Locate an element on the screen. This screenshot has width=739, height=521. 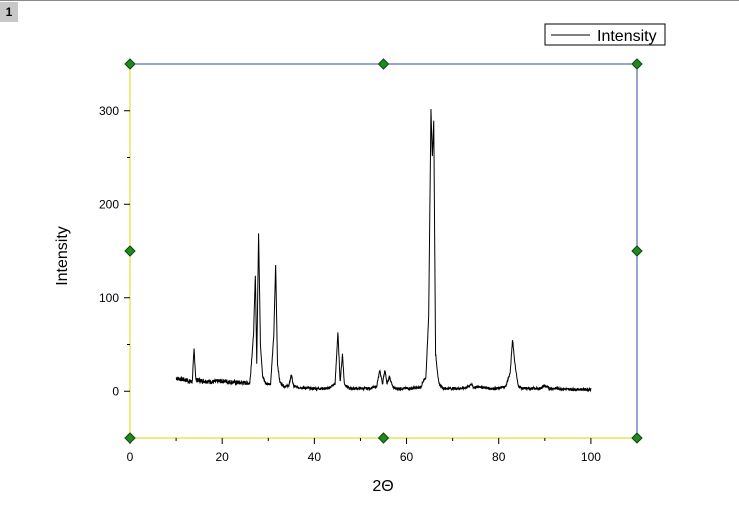
y-axis-title: Intensity is located at coordinates (62, 256).